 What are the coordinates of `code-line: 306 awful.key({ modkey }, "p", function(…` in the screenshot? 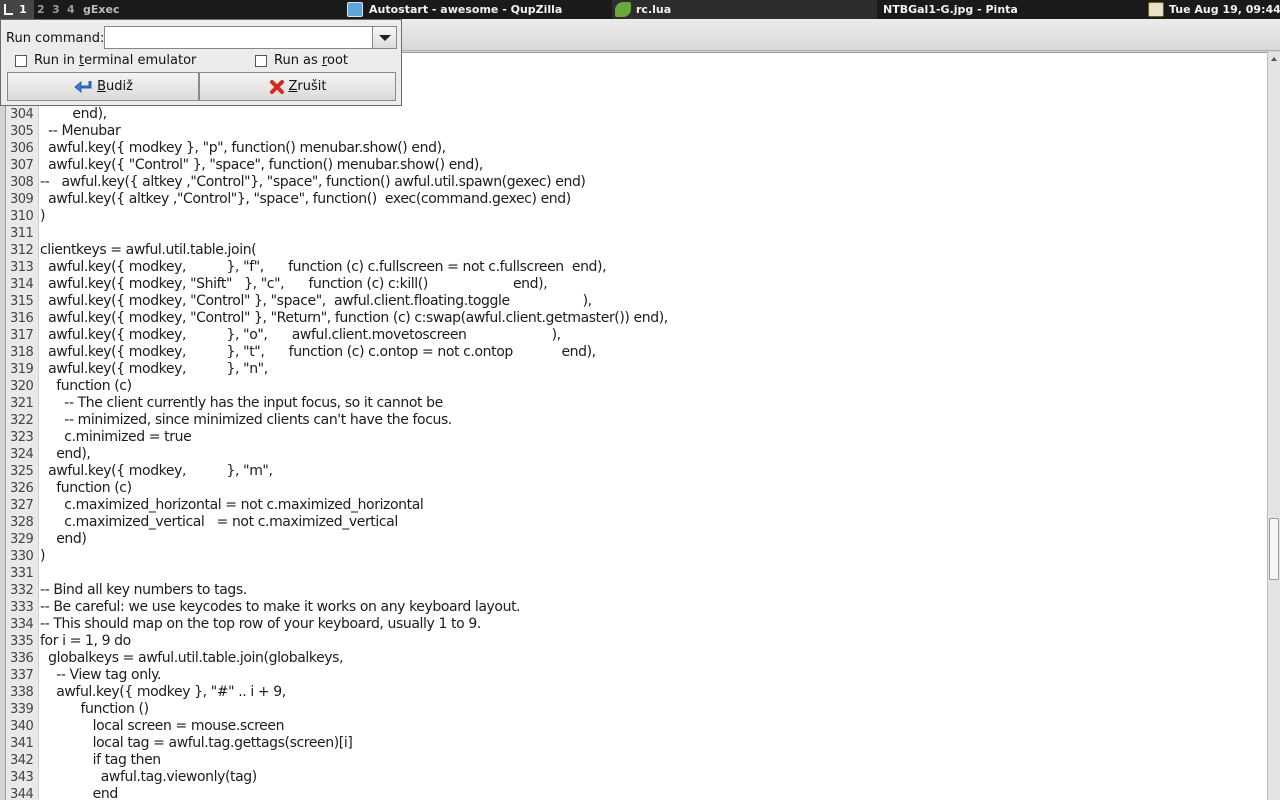 It's located at (636, 148).